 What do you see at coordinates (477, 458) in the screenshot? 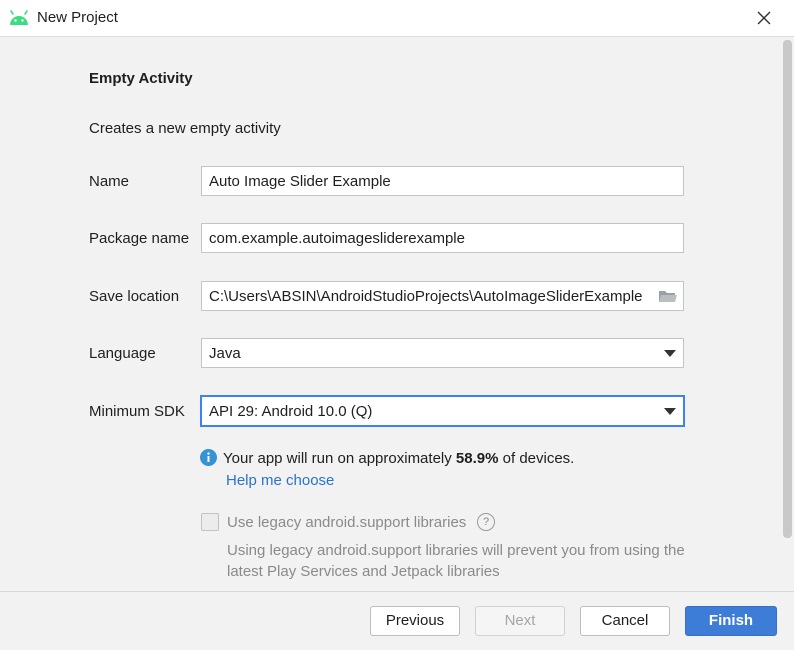
I see `coverage-percent: 58.9%` at bounding box center [477, 458].